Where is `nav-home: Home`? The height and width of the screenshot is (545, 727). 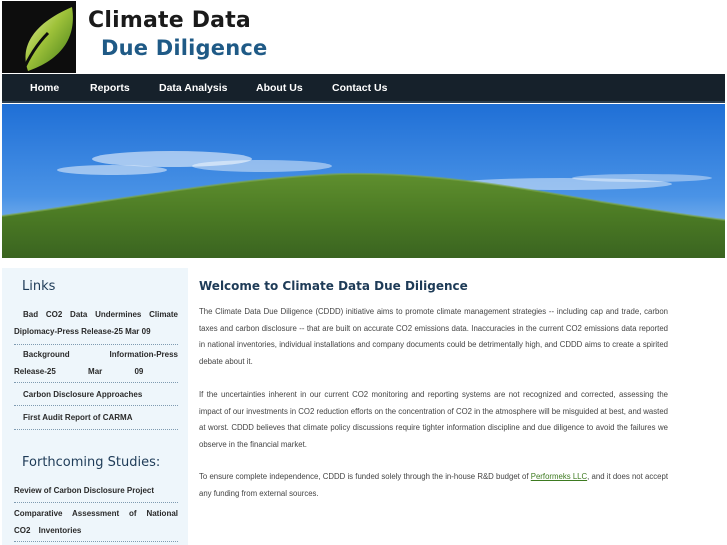 nav-home: Home is located at coordinates (44, 88).